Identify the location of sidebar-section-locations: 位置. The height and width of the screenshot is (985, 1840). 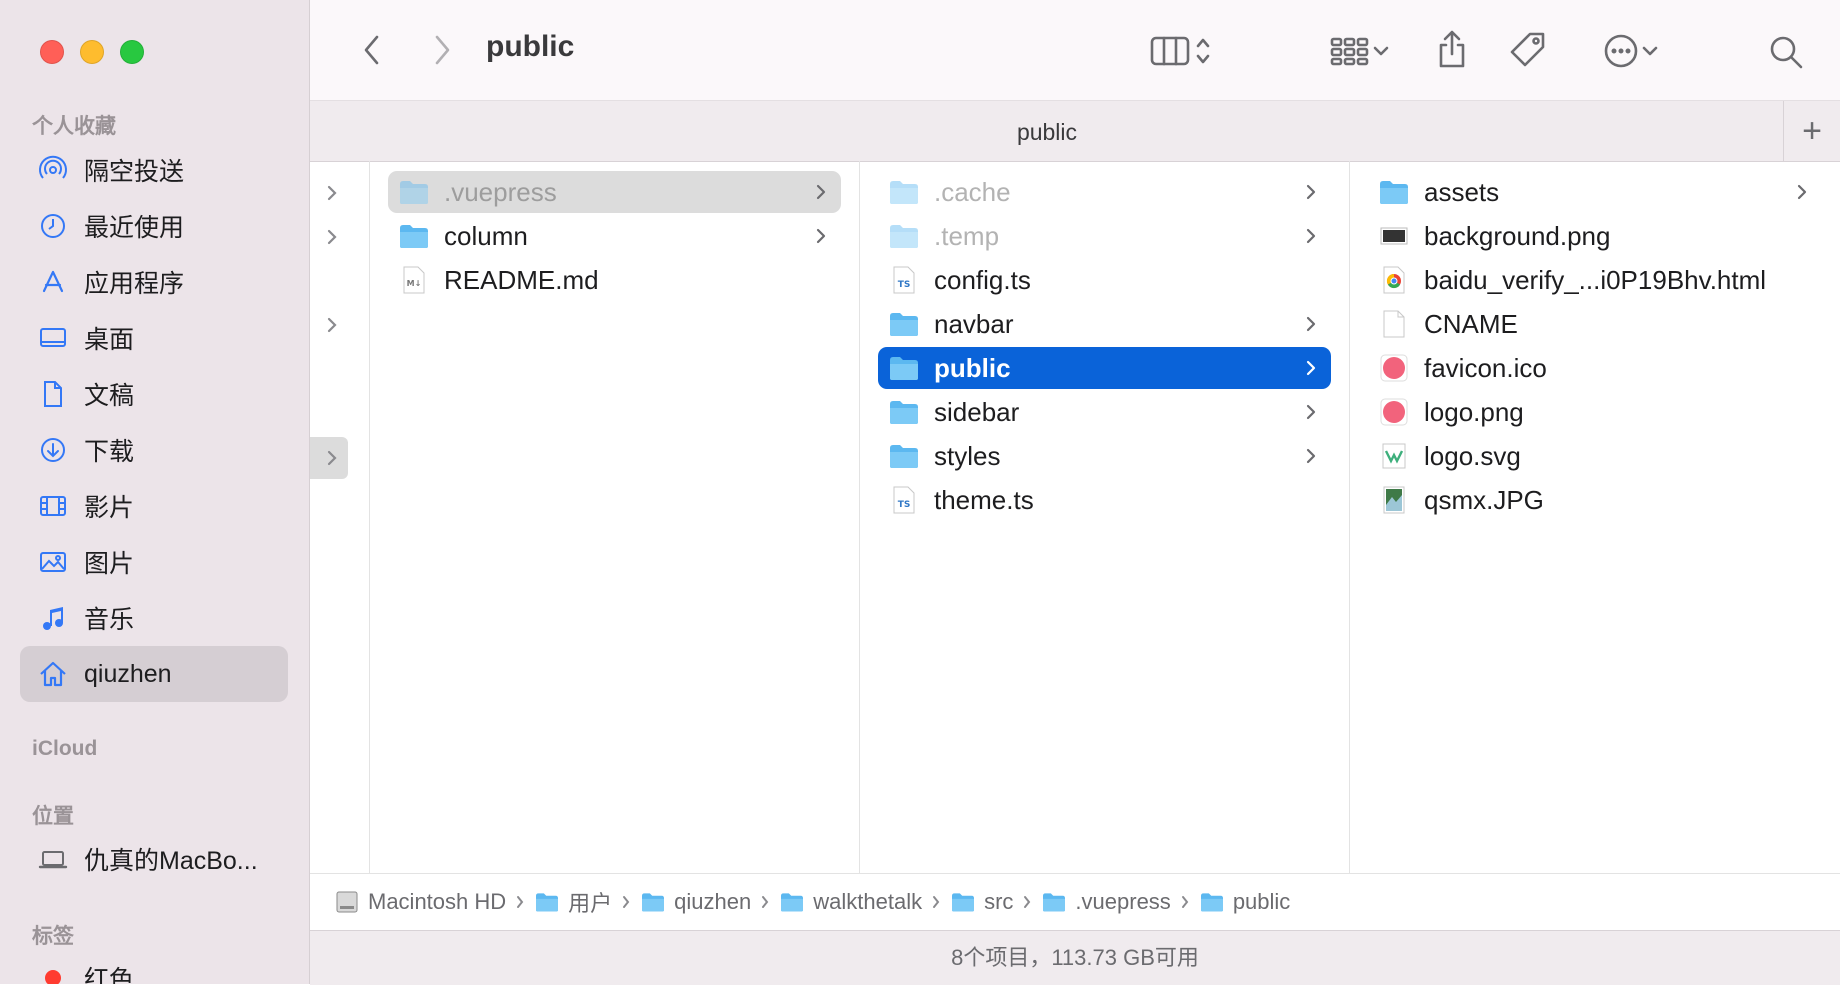
(53, 816).